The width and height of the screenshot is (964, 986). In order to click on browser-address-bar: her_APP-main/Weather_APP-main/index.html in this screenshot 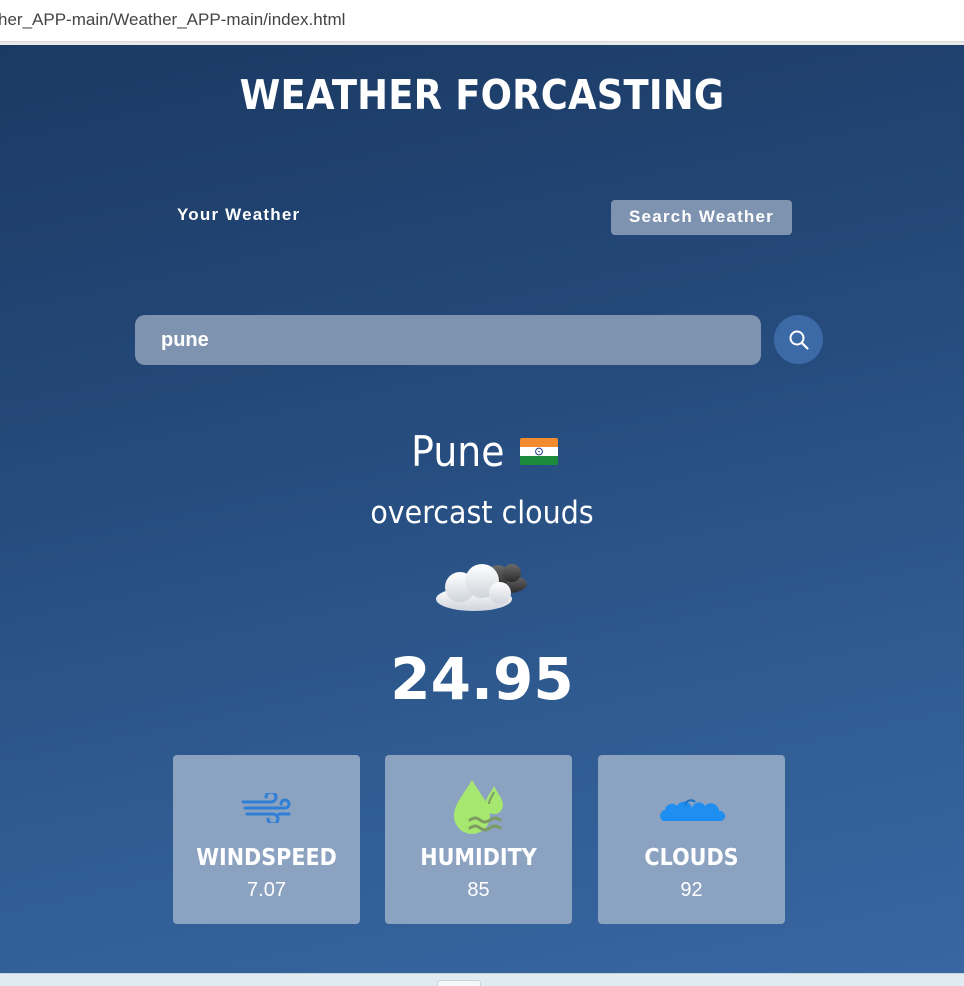, I will do `click(482, 21)`.